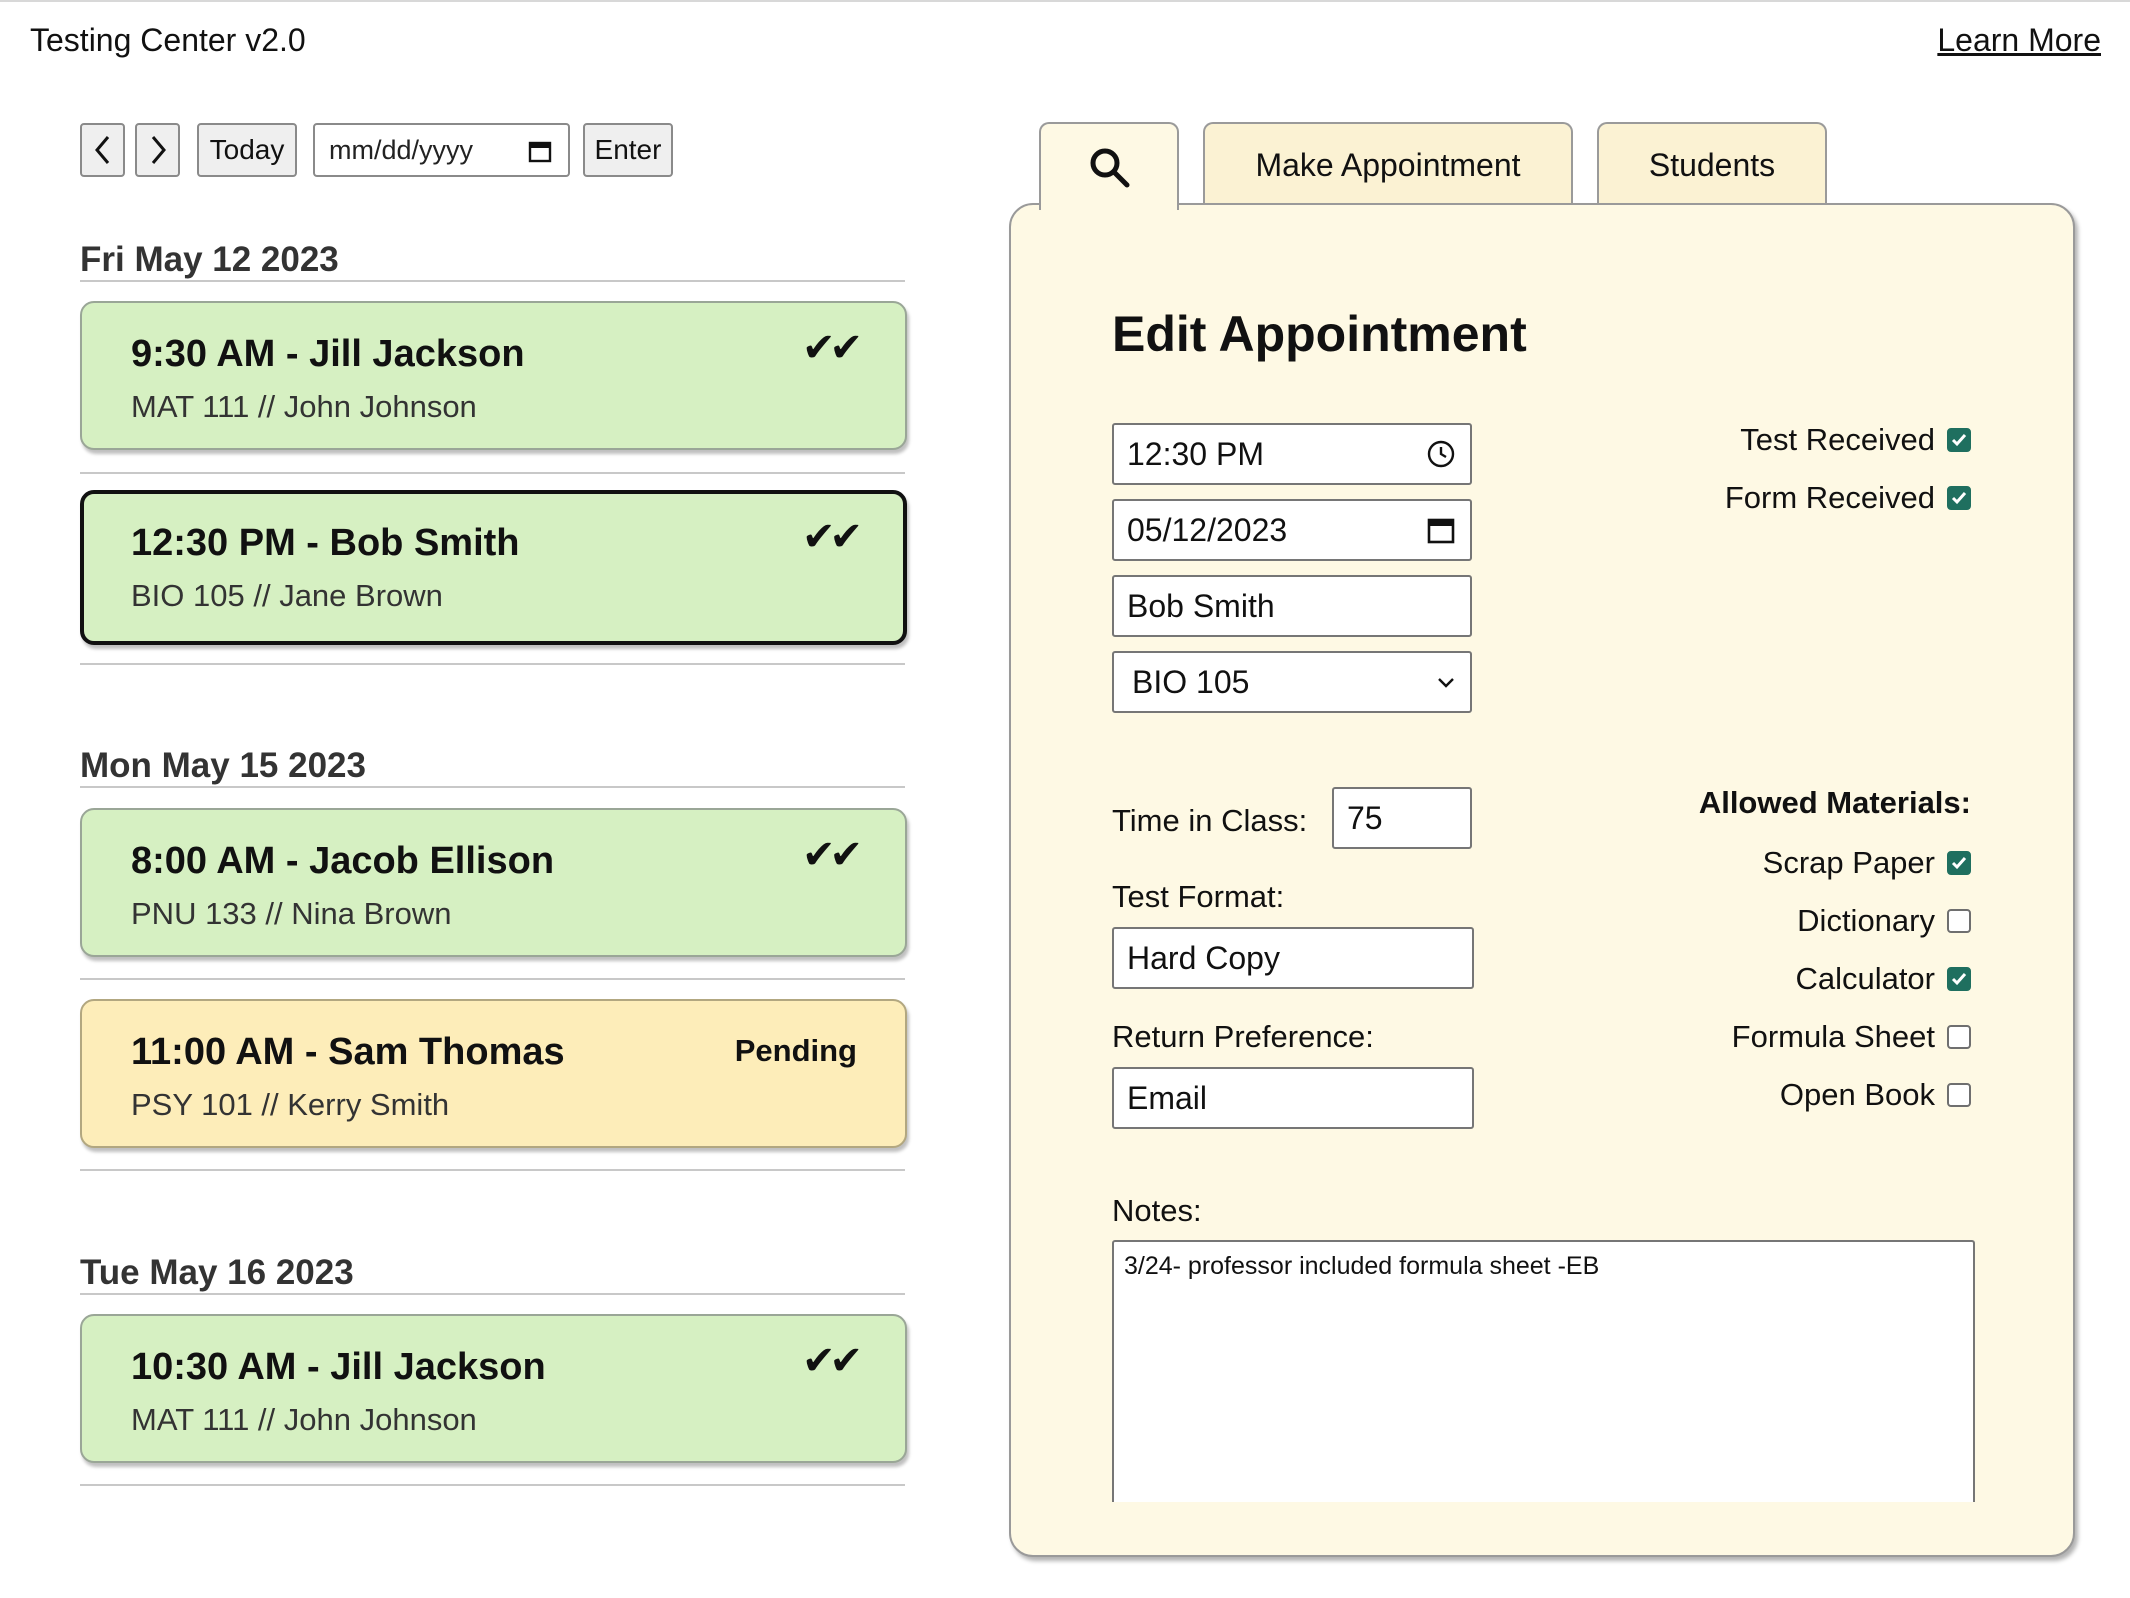 The image size is (2130, 1598). Describe the element at coordinates (1293, 1098) in the screenshot. I see `return-preference-input: Email` at that location.